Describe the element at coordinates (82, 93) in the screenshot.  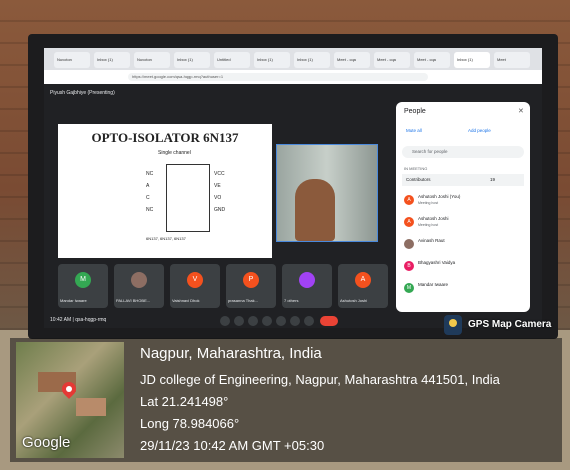
I see `presenter-label: Piyush Gajbhiye (Presenting)` at that location.